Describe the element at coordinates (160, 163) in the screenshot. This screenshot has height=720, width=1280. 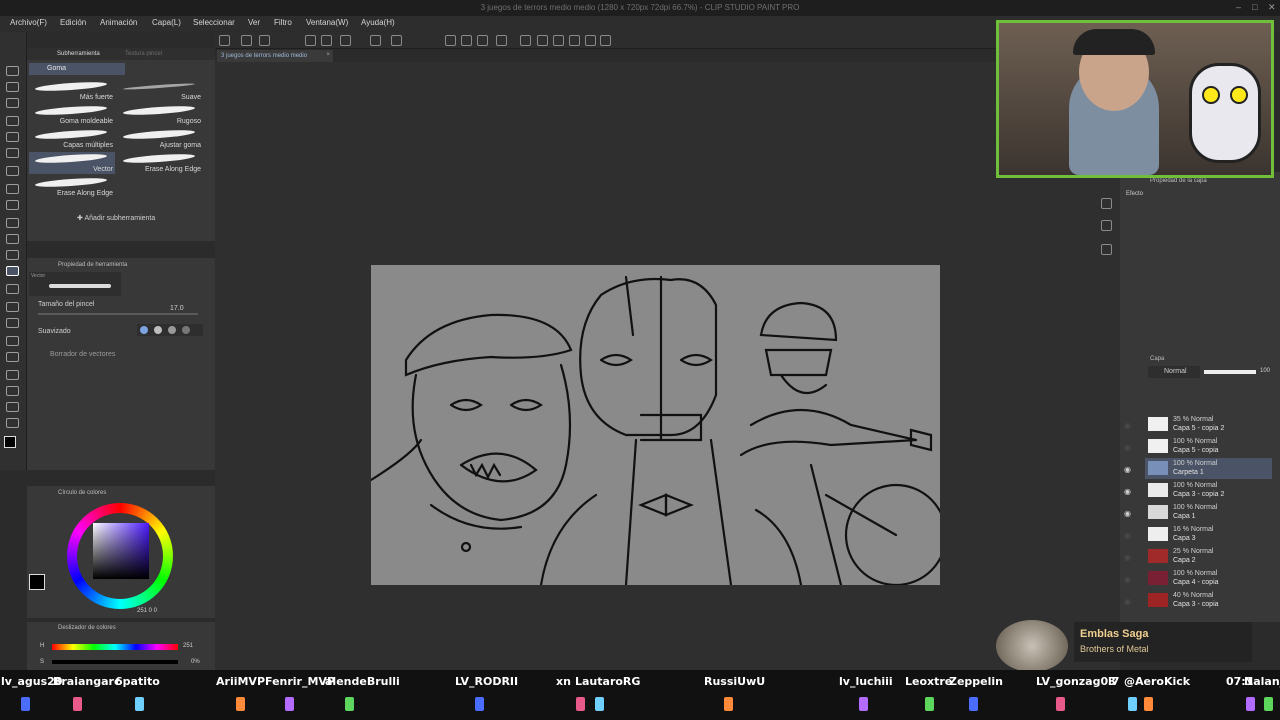
I see `brush-erase-along-edge: Erase Along Edge` at that location.